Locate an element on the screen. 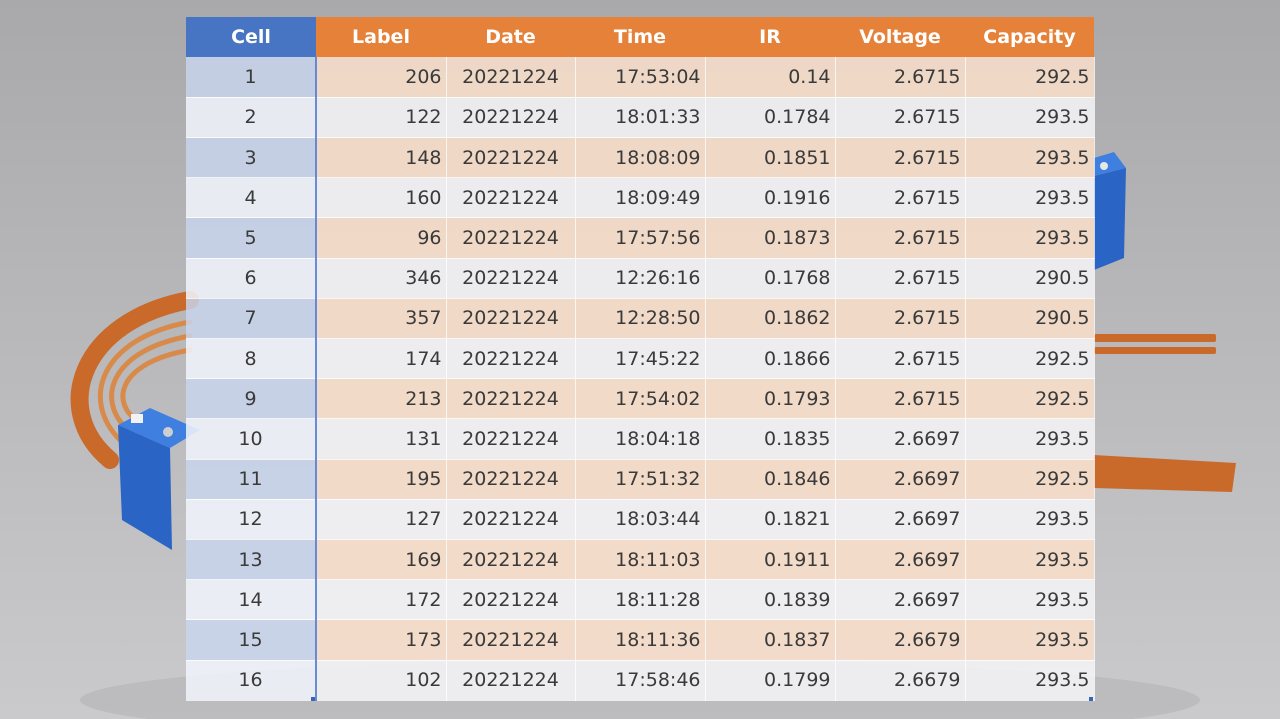 This screenshot has width=1280, height=719. cell-time: 18:11:28 is located at coordinates (640, 600).